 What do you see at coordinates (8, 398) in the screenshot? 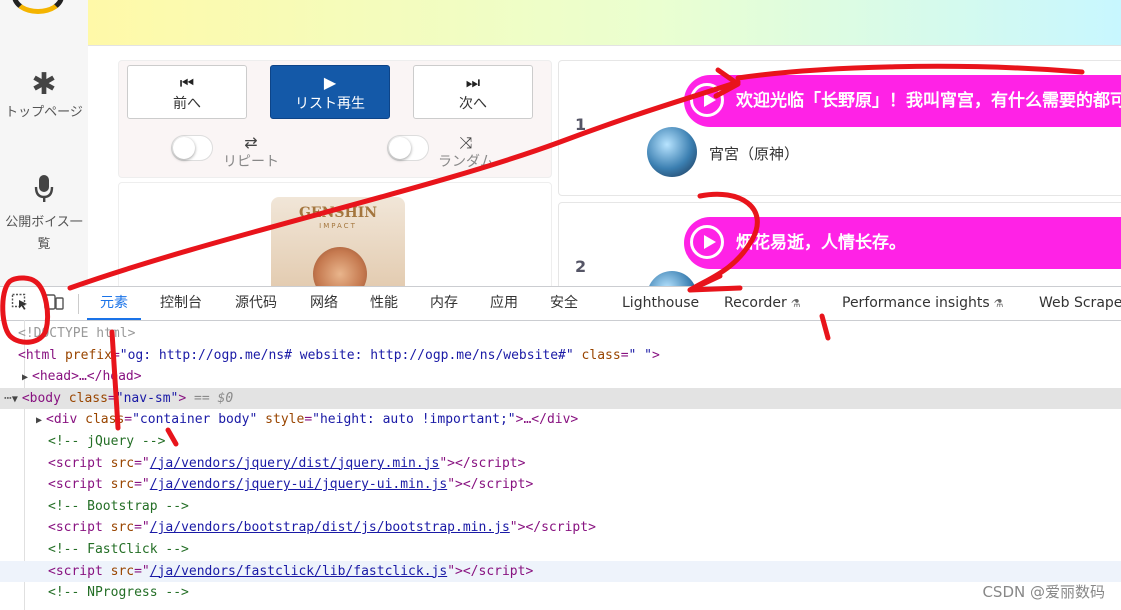
I see `more-actions-icon: ⋯` at bounding box center [8, 398].